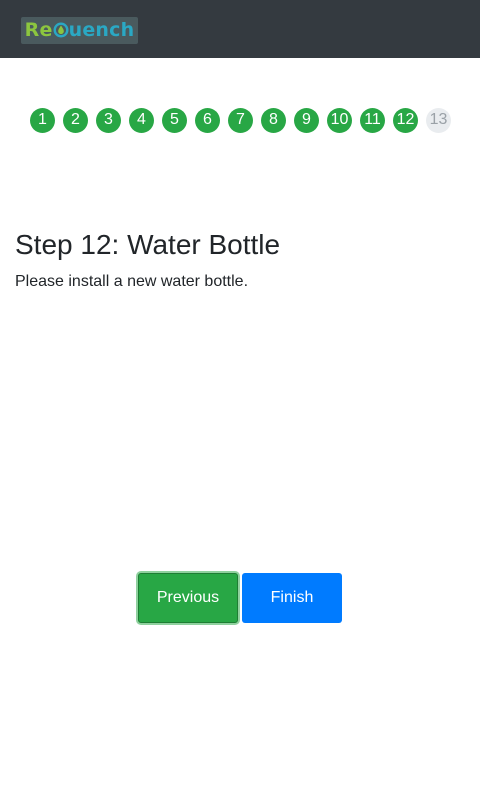 The width and height of the screenshot is (480, 800). What do you see at coordinates (148, 244) in the screenshot?
I see `step-title: Step 12: Water Bottle` at bounding box center [148, 244].